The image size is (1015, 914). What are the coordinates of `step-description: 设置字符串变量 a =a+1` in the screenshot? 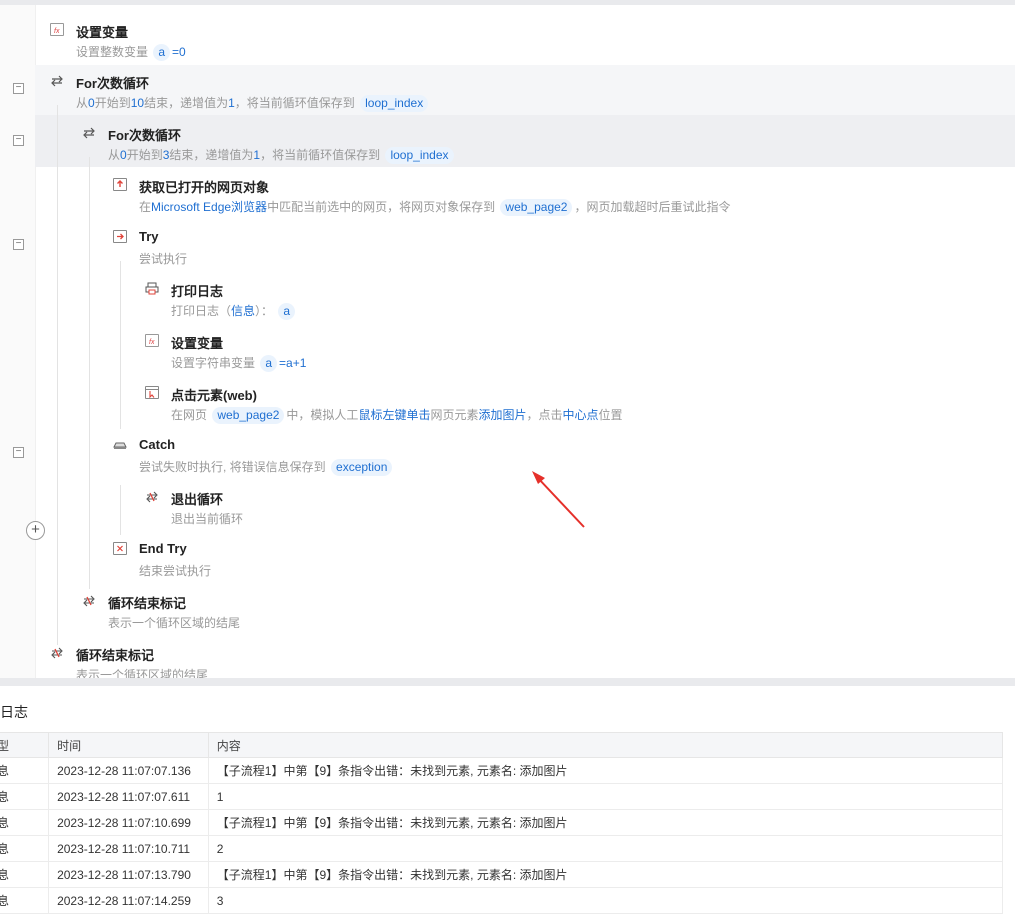 It's located at (239, 363).